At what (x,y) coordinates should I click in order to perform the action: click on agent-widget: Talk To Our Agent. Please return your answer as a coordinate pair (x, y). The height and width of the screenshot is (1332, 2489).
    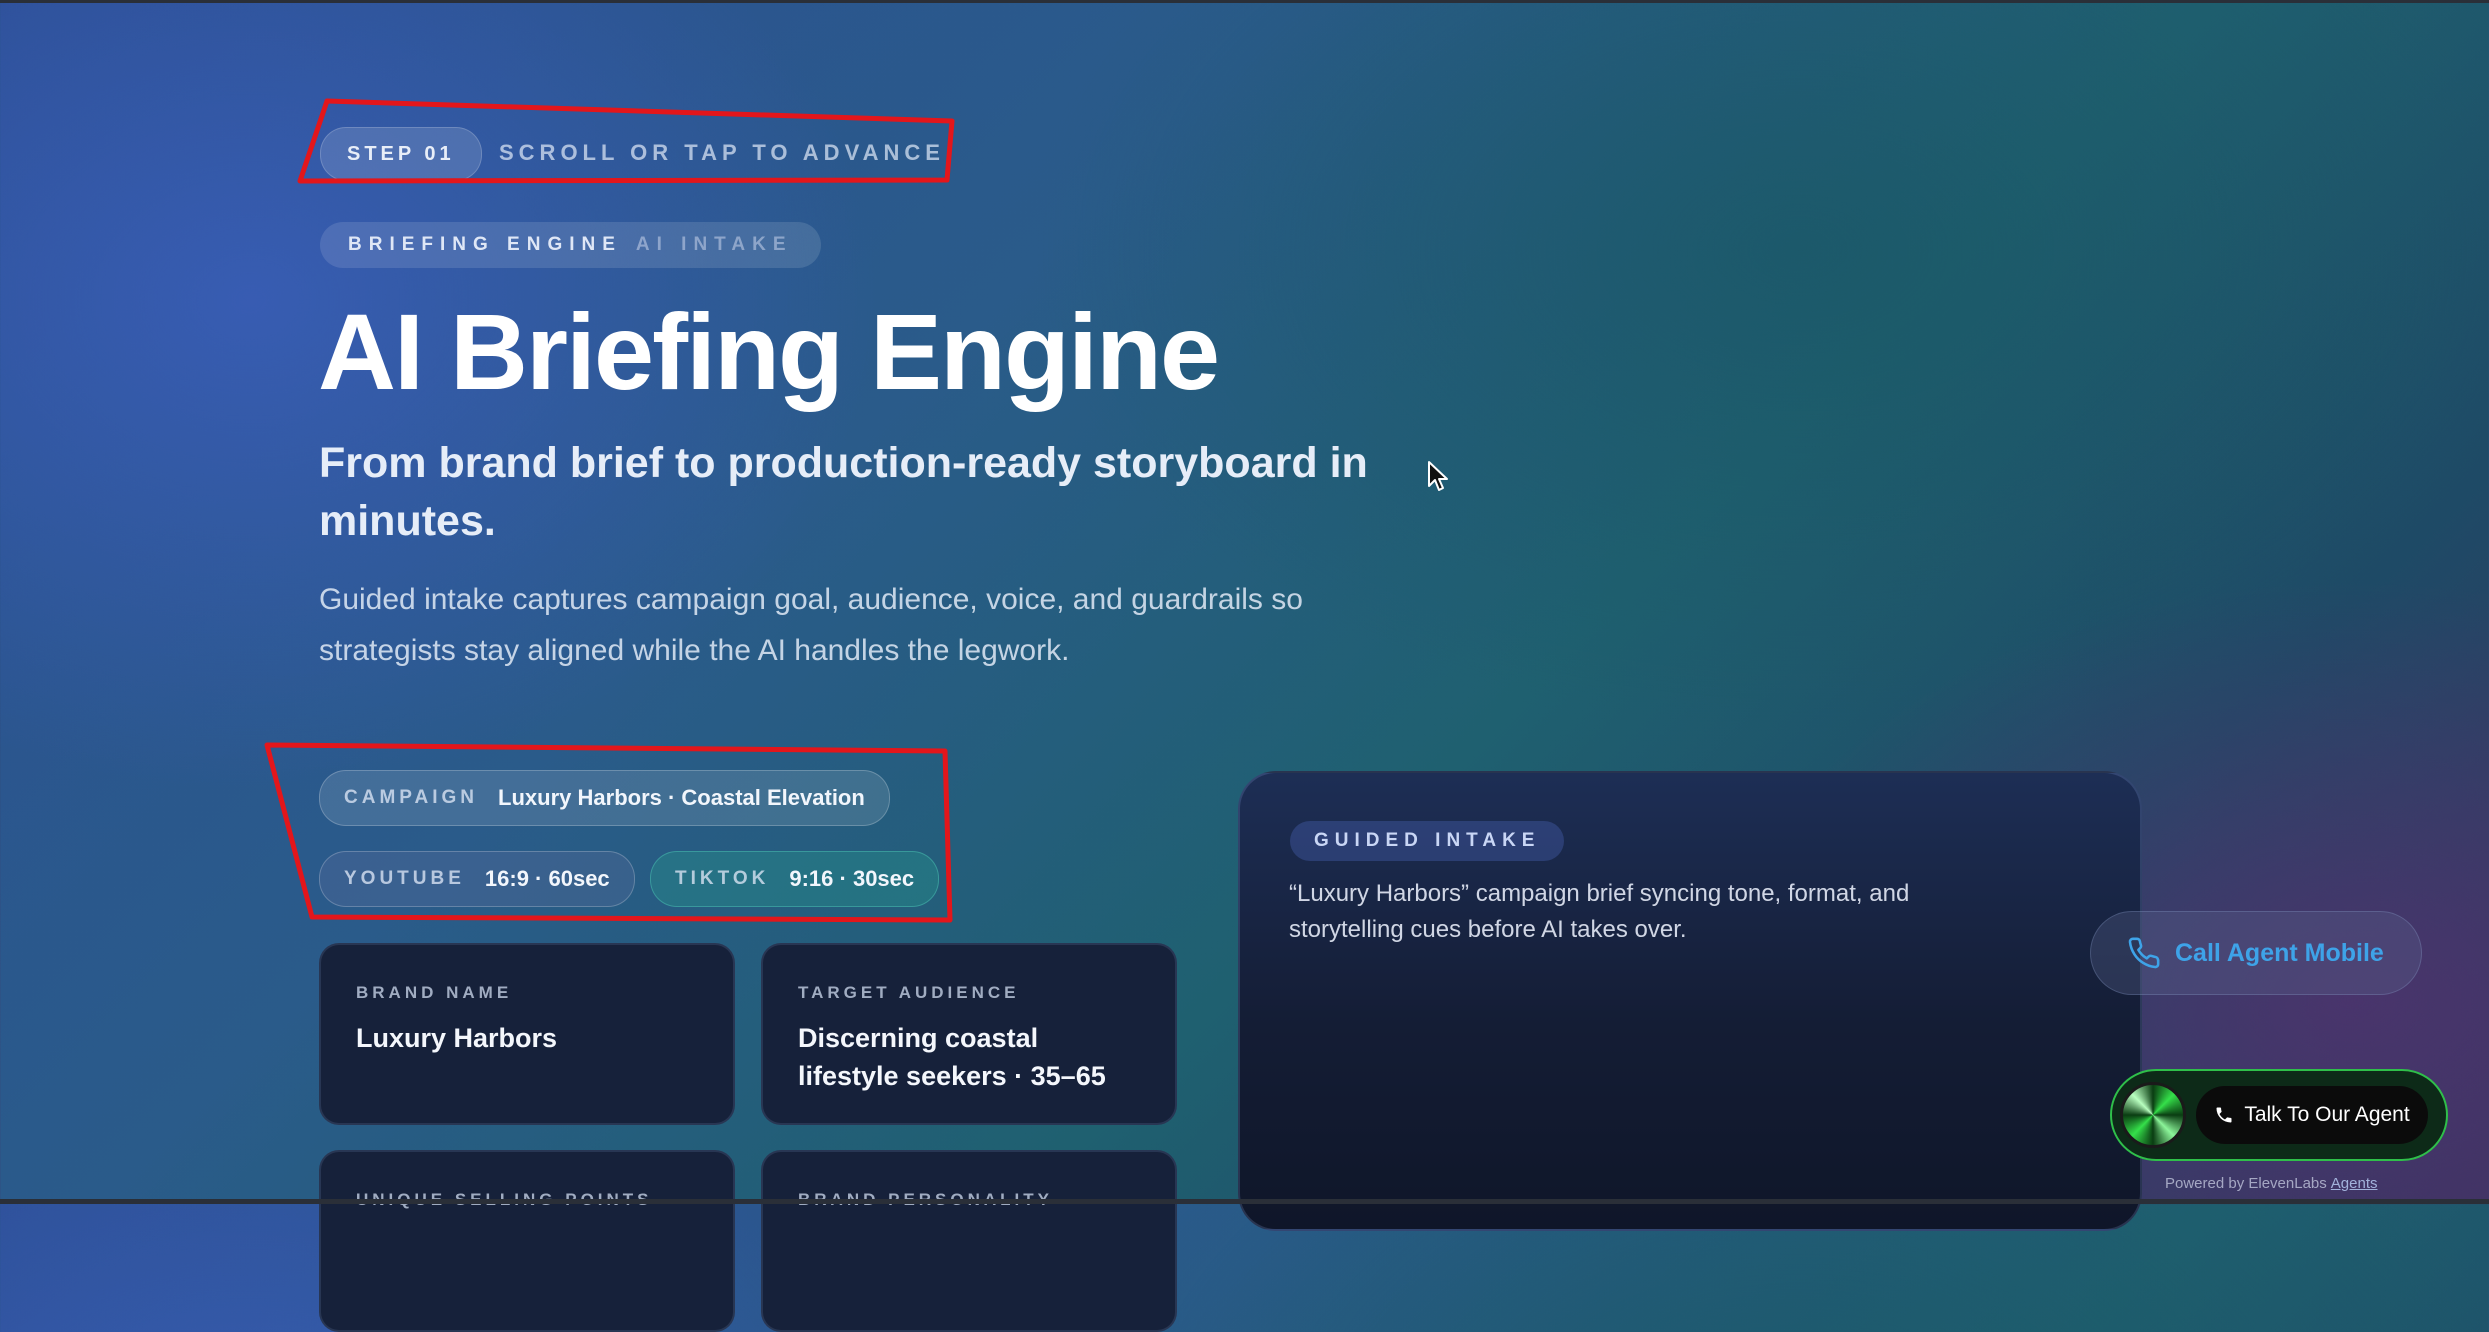
    Looking at the image, I should click on (2279, 1115).